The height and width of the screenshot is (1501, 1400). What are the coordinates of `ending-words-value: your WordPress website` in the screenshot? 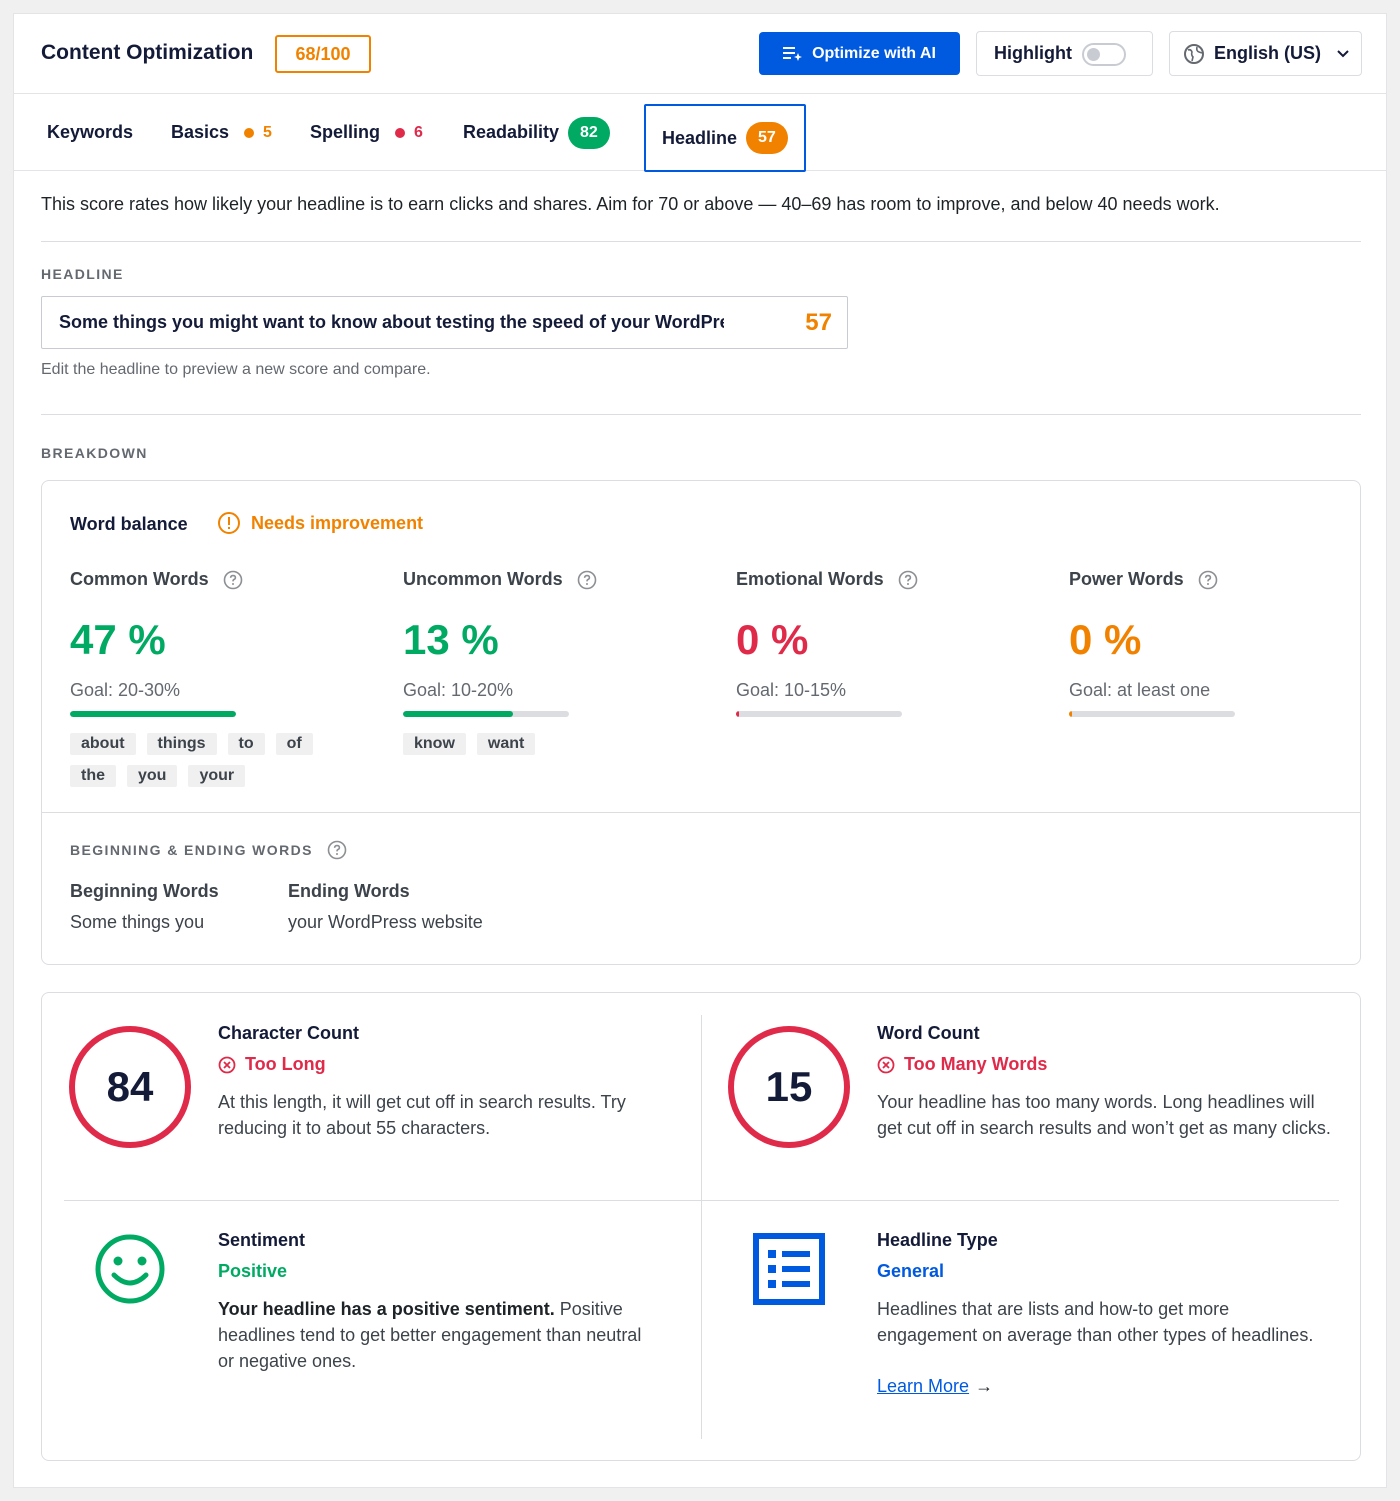 It's located at (385, 922).